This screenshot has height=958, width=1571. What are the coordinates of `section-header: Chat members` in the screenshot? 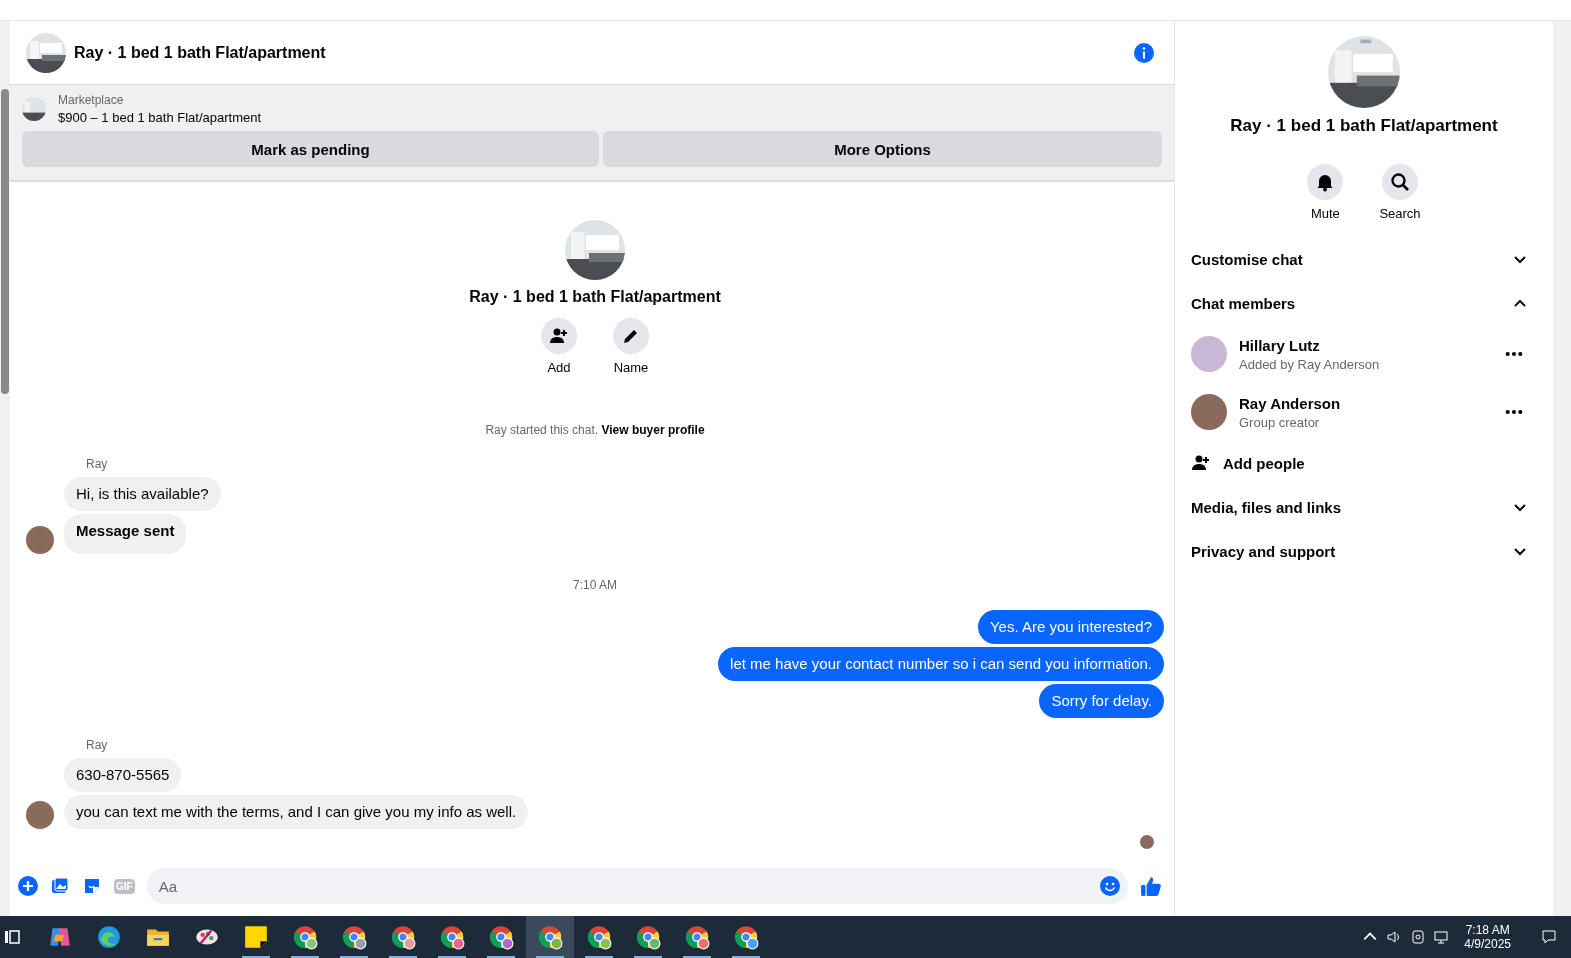 It's located at (1364, 303).